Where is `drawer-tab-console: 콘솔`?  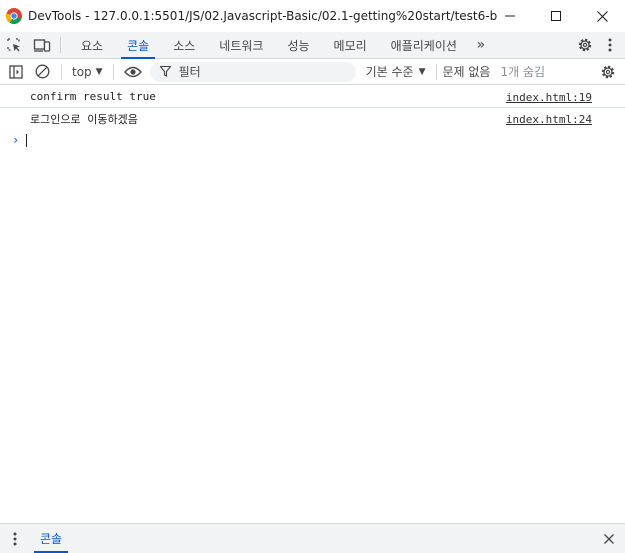
drawer-tab-console: 콘솔 is located at coordinates (51, 538).